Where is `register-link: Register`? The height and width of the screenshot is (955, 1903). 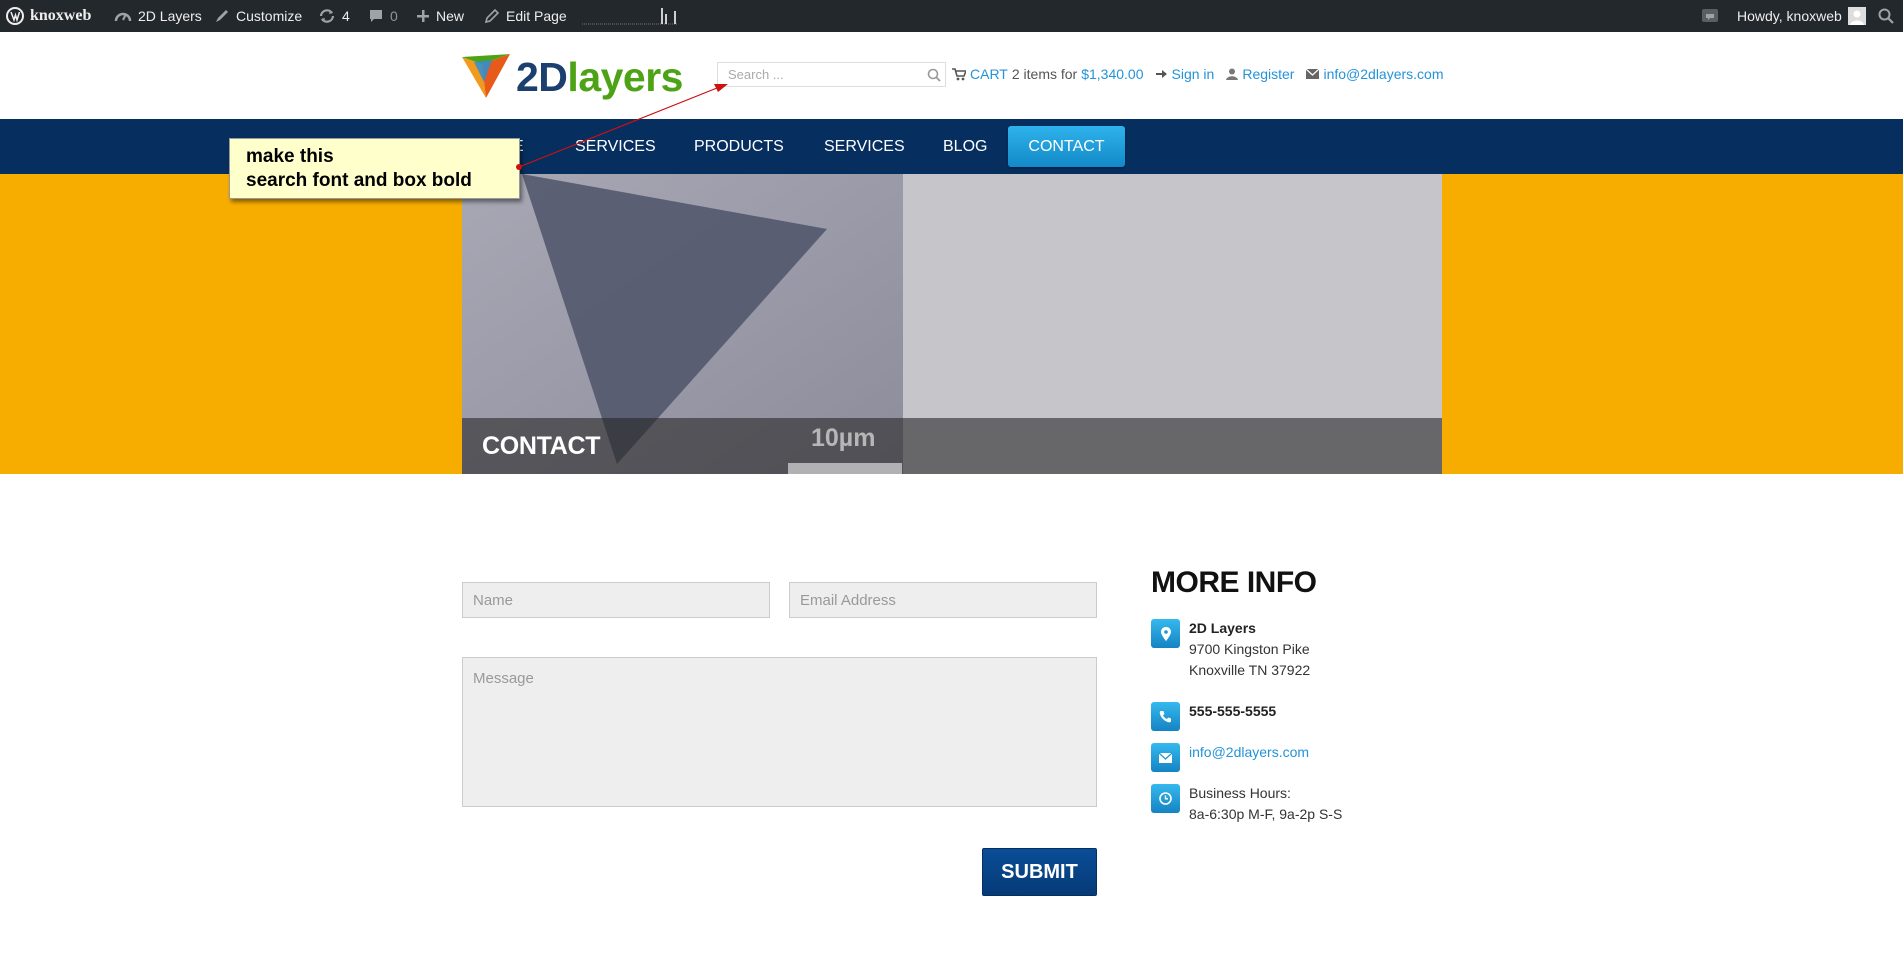 register-link: Register is located at coordinates (1260, 74).